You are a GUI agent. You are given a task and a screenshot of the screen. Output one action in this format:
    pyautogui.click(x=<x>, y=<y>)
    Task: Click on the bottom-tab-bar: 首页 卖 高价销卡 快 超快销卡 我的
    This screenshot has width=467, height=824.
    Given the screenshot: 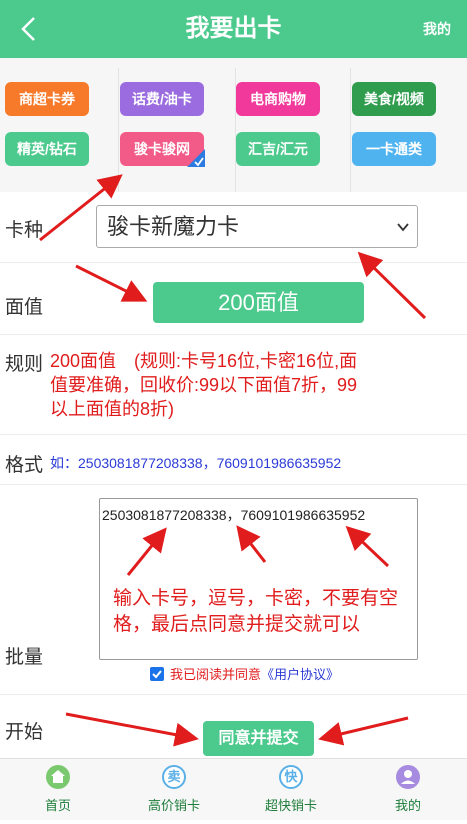 What is the action you would take?
    pyautogui.click(x=233, y=789)
    